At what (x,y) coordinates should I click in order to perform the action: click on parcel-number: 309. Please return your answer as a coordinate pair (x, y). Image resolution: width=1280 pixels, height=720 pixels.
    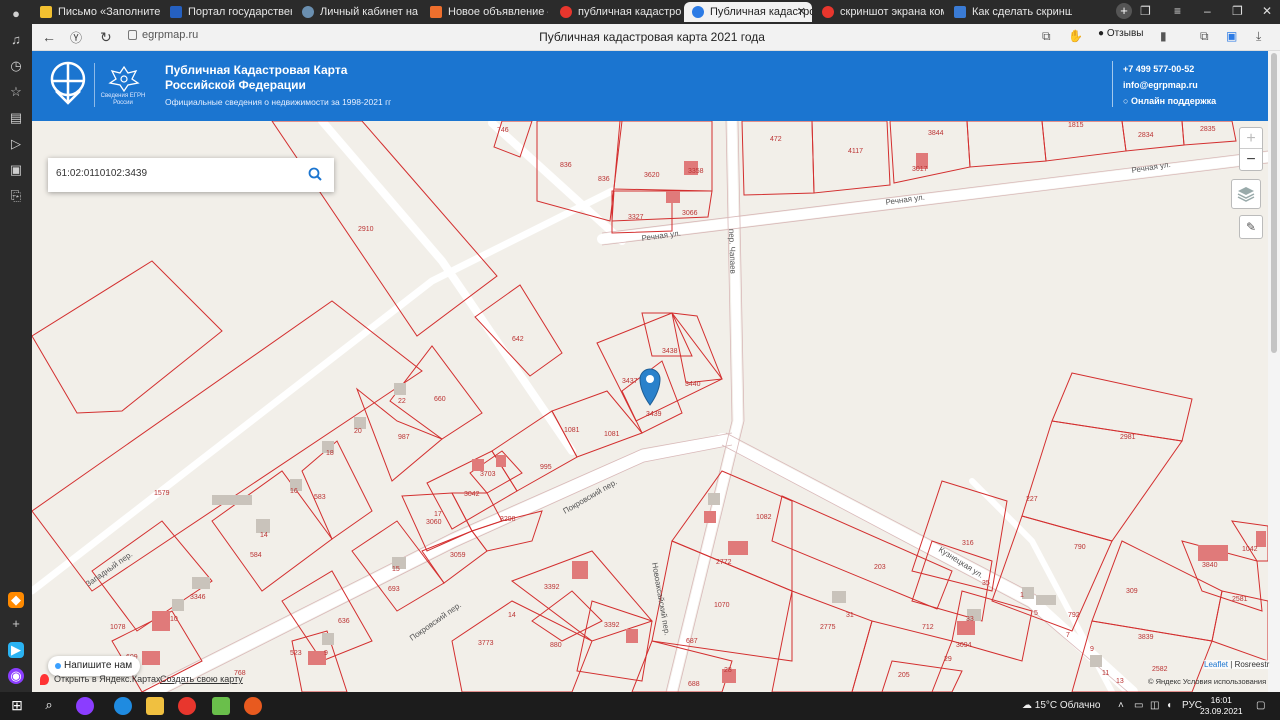
    Looking at the image, I should click on (1132, 591).